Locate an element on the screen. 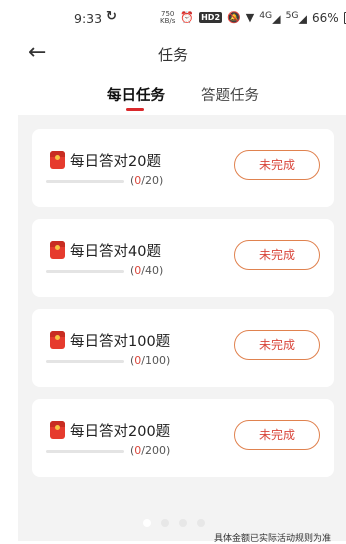 The image size is (346, 544). progress-text: (0/100) is located at coordinates (150, 360).